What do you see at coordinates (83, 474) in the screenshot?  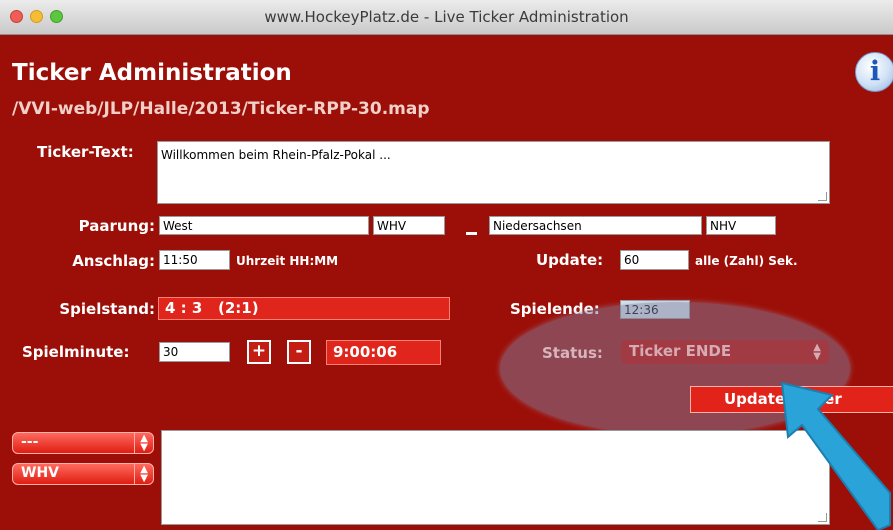 I see `event-team-select: WHV ▲ ▼` at bounding box center [83, 474].